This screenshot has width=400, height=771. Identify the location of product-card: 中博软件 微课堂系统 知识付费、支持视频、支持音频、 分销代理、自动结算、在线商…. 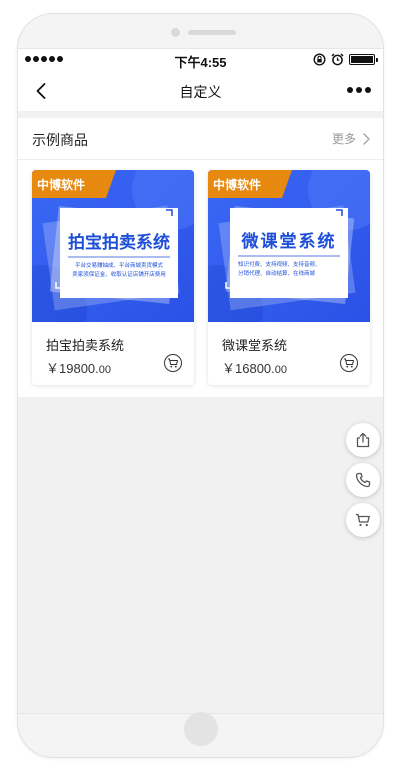
(289, 277).